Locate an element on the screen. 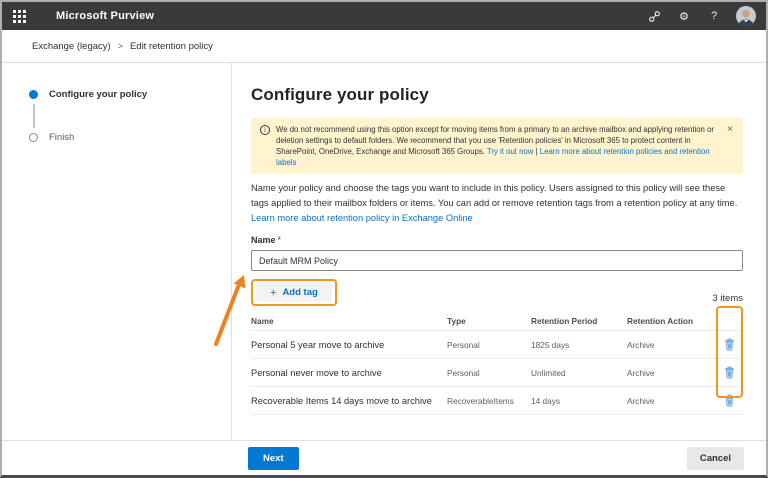 The width and height of the screenshot is (768, 478). step-active-dot-icon is located at coordinates (33, 94).